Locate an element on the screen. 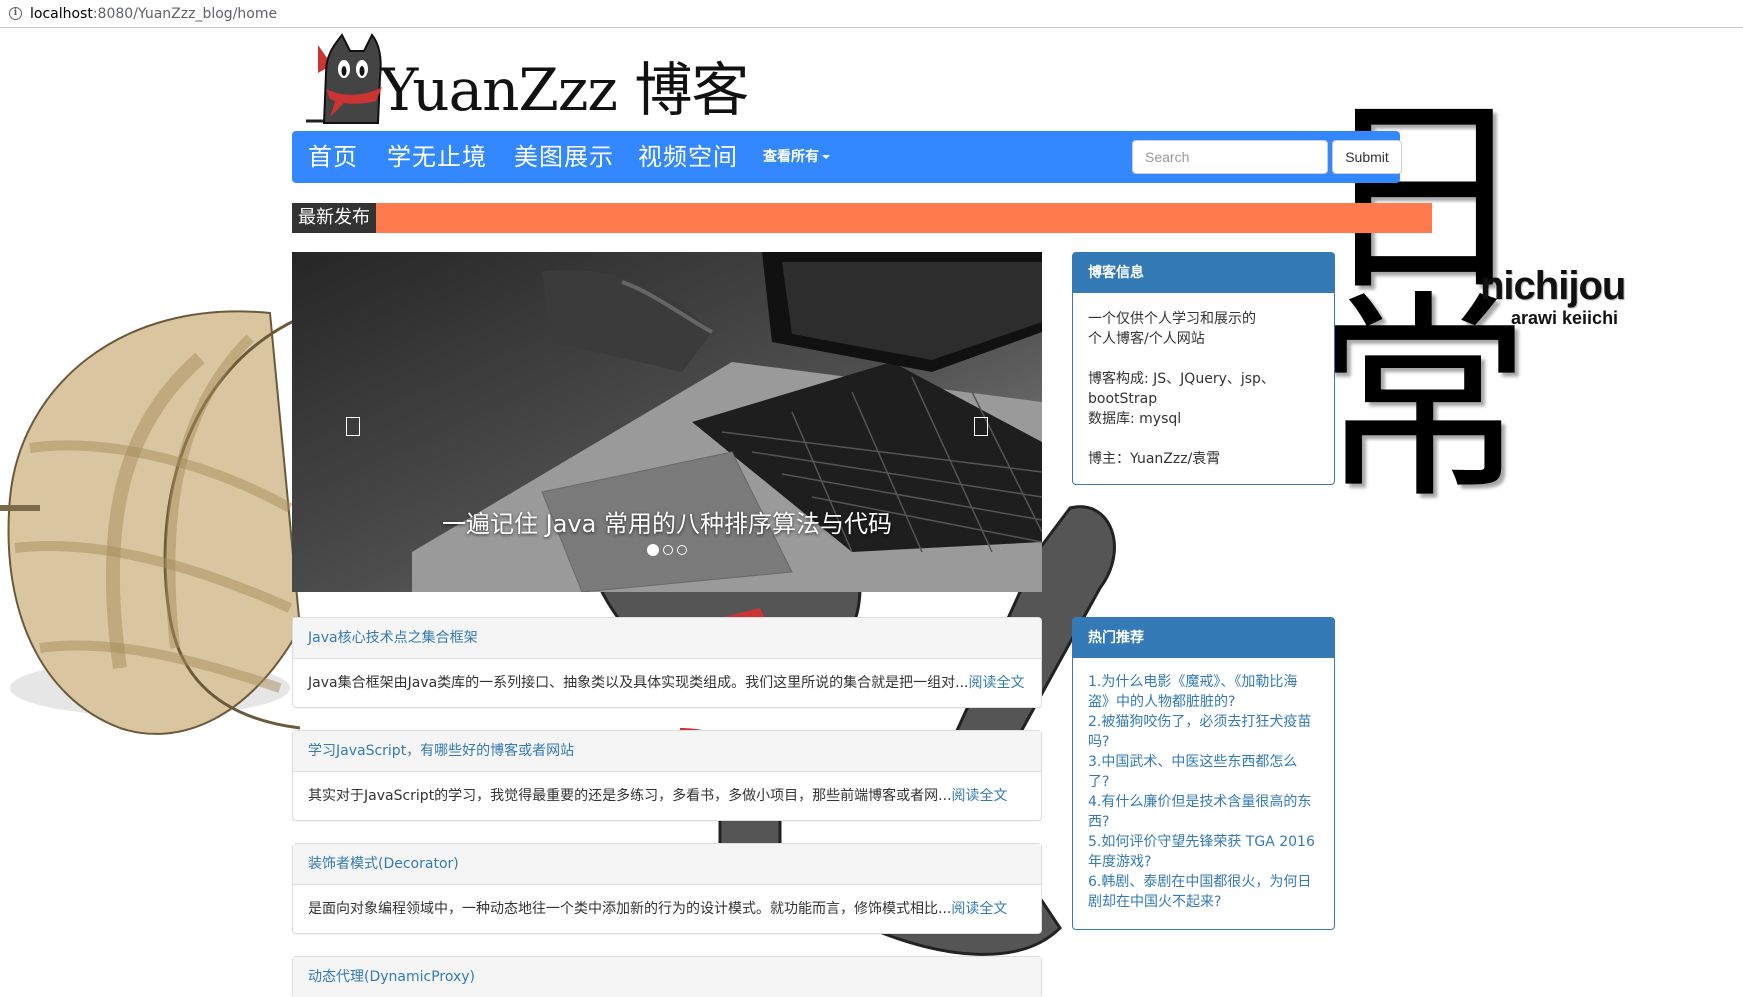  hot-item-link: 吗? is located at coordinates (1203, 742).